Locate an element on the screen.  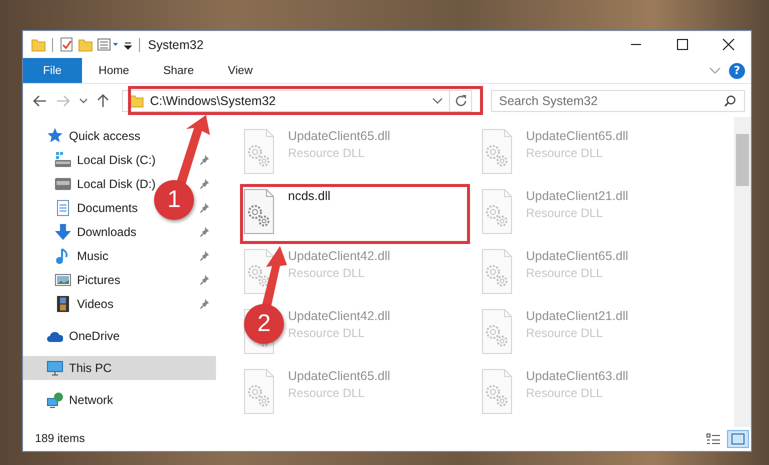
picture-icon is located at coordinates (63, 280).